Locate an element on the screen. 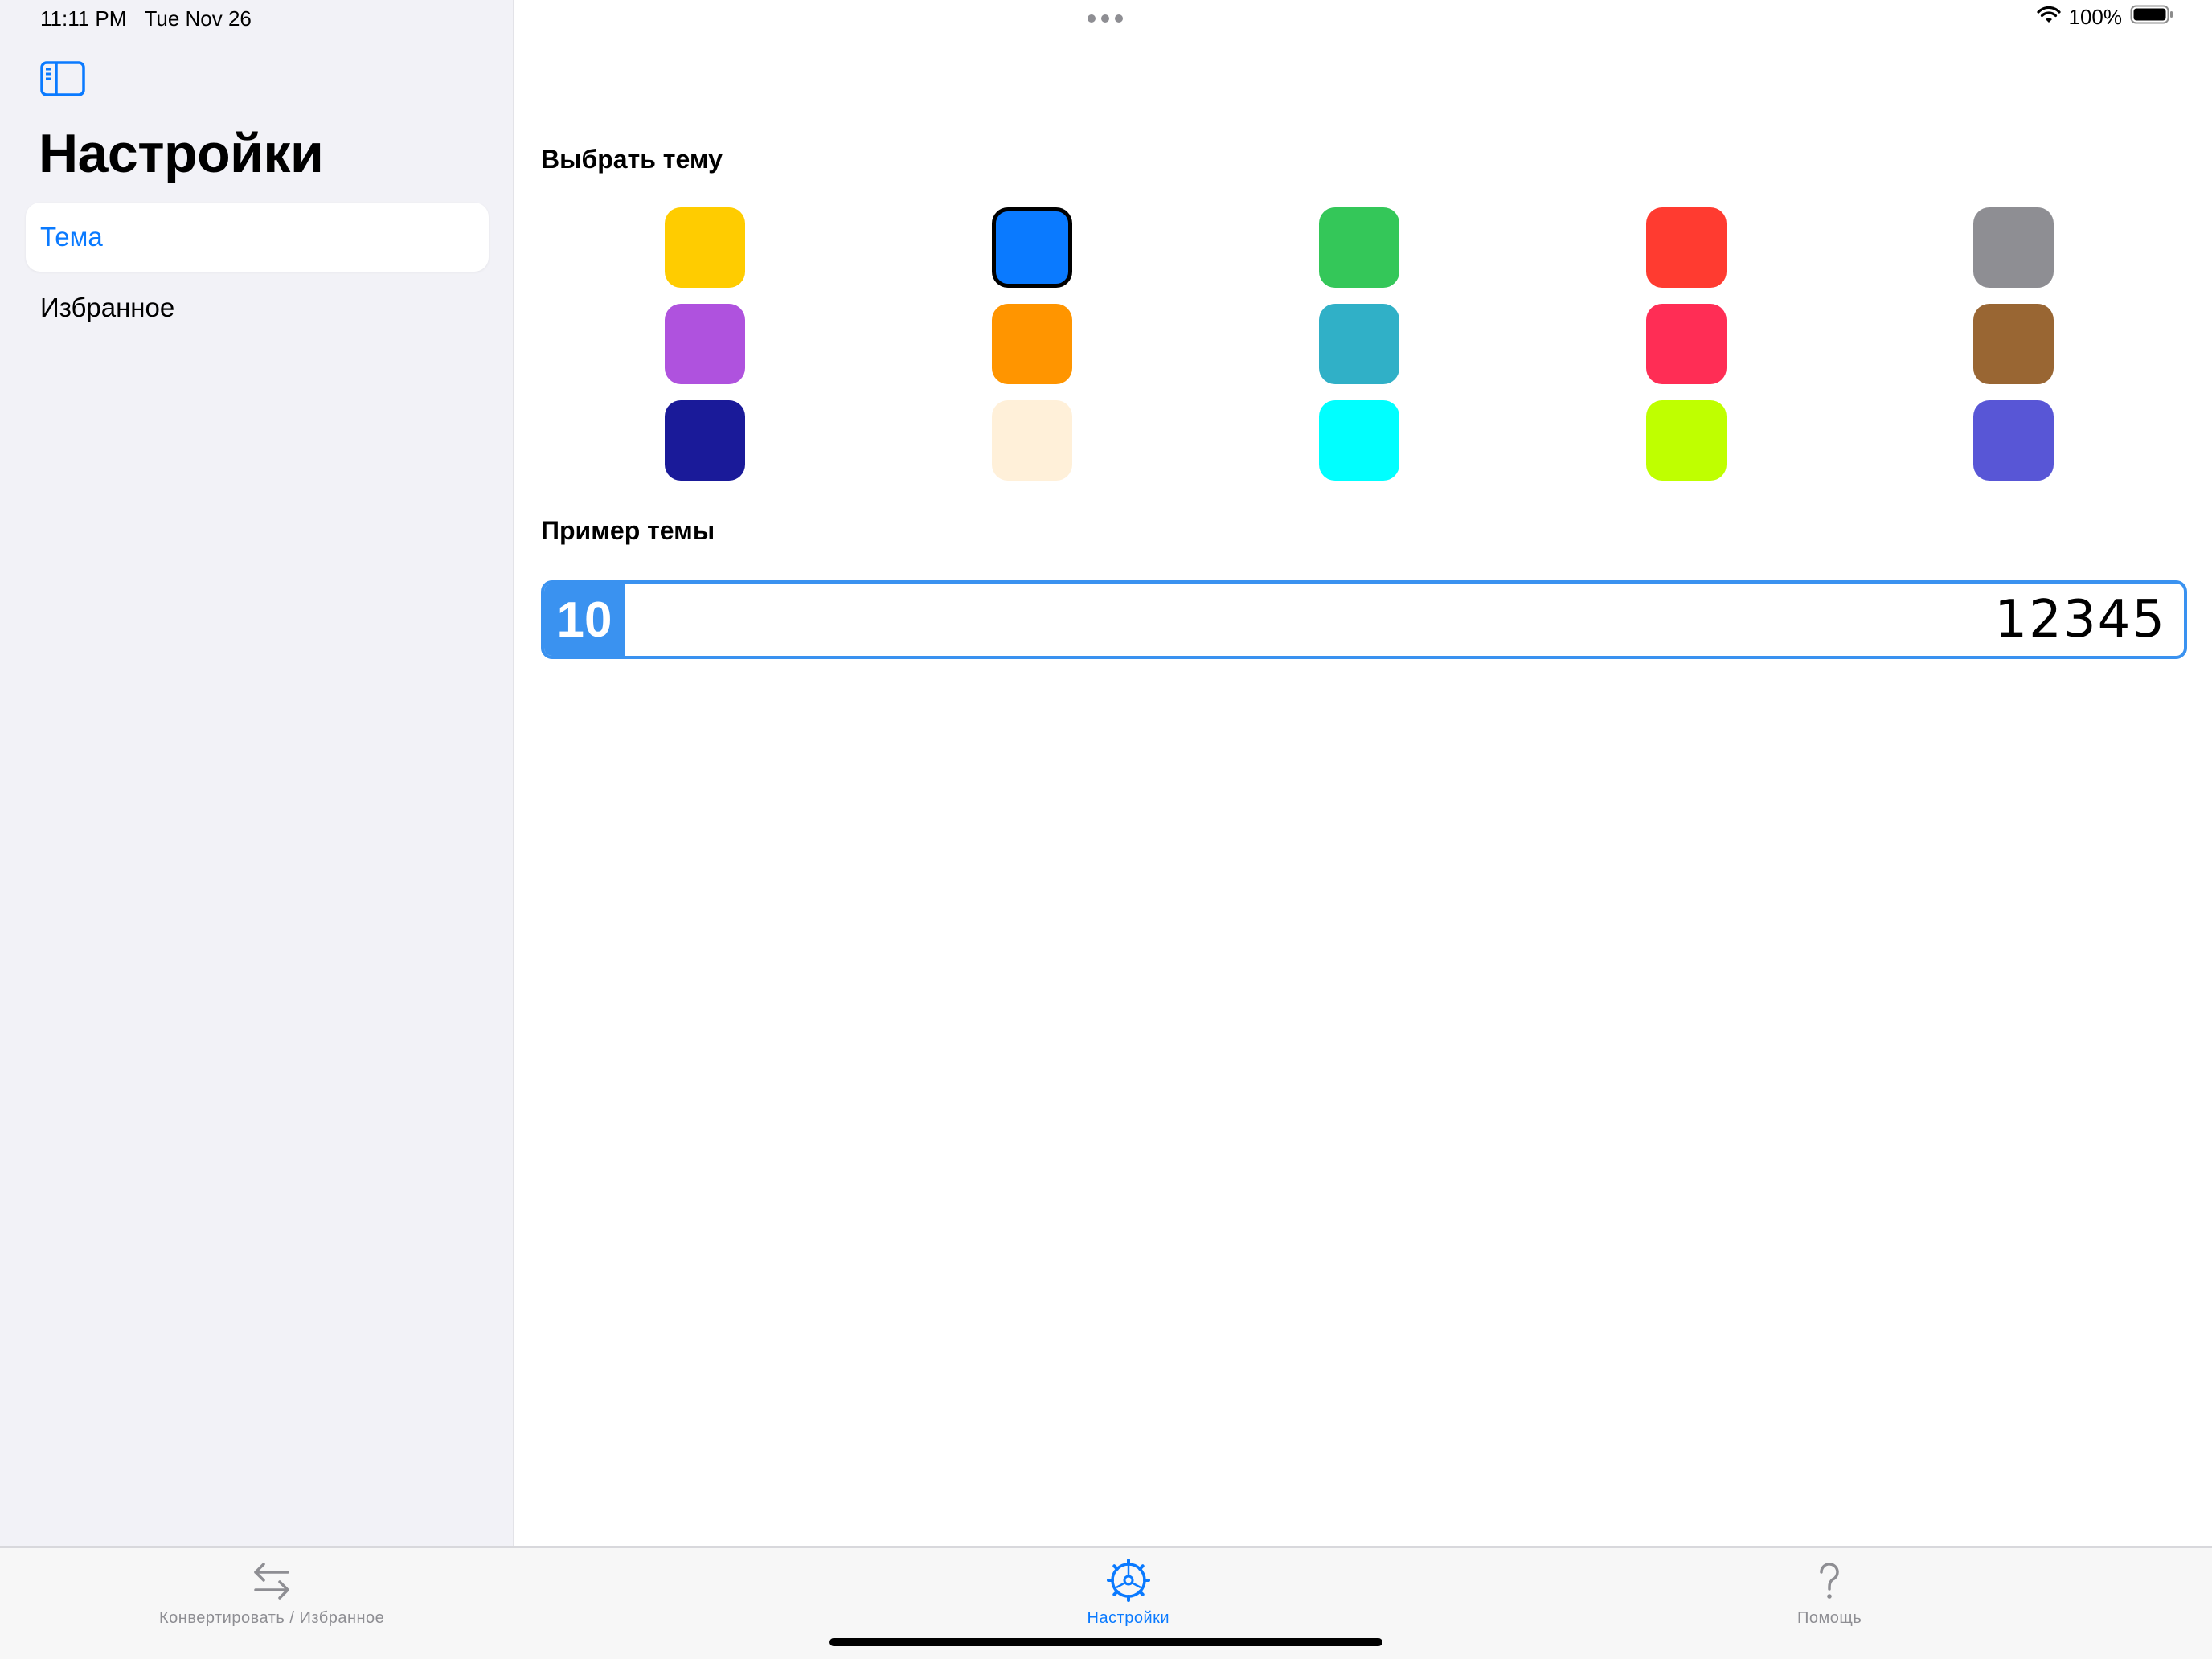 This screenshot has width=2212, height=1659. tab-label: Настройки is located at coordinates (1128, 1618).